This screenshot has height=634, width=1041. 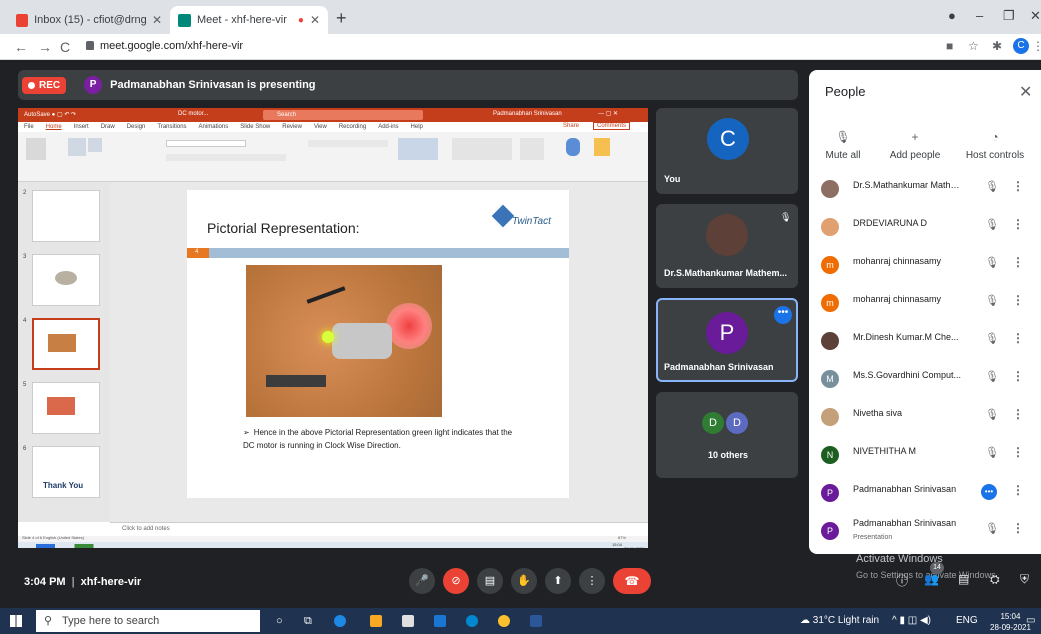 What do you see at coordinates (66, 344) in the screenshot?
I see `slide-thumbnail-selected` at bounding box center [66, 344].